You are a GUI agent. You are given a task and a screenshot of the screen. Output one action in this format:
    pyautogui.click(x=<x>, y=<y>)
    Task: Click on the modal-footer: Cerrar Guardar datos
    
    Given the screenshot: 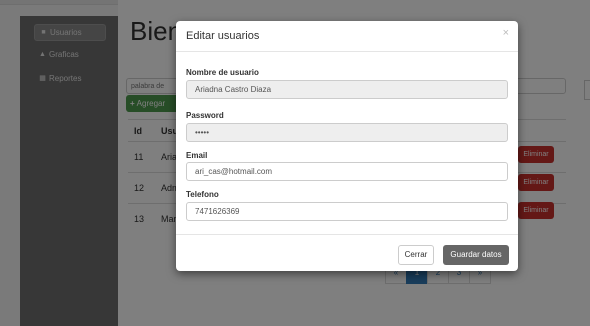 What is the action you would take?
    pyautogui.click(x=347, y=253)
    